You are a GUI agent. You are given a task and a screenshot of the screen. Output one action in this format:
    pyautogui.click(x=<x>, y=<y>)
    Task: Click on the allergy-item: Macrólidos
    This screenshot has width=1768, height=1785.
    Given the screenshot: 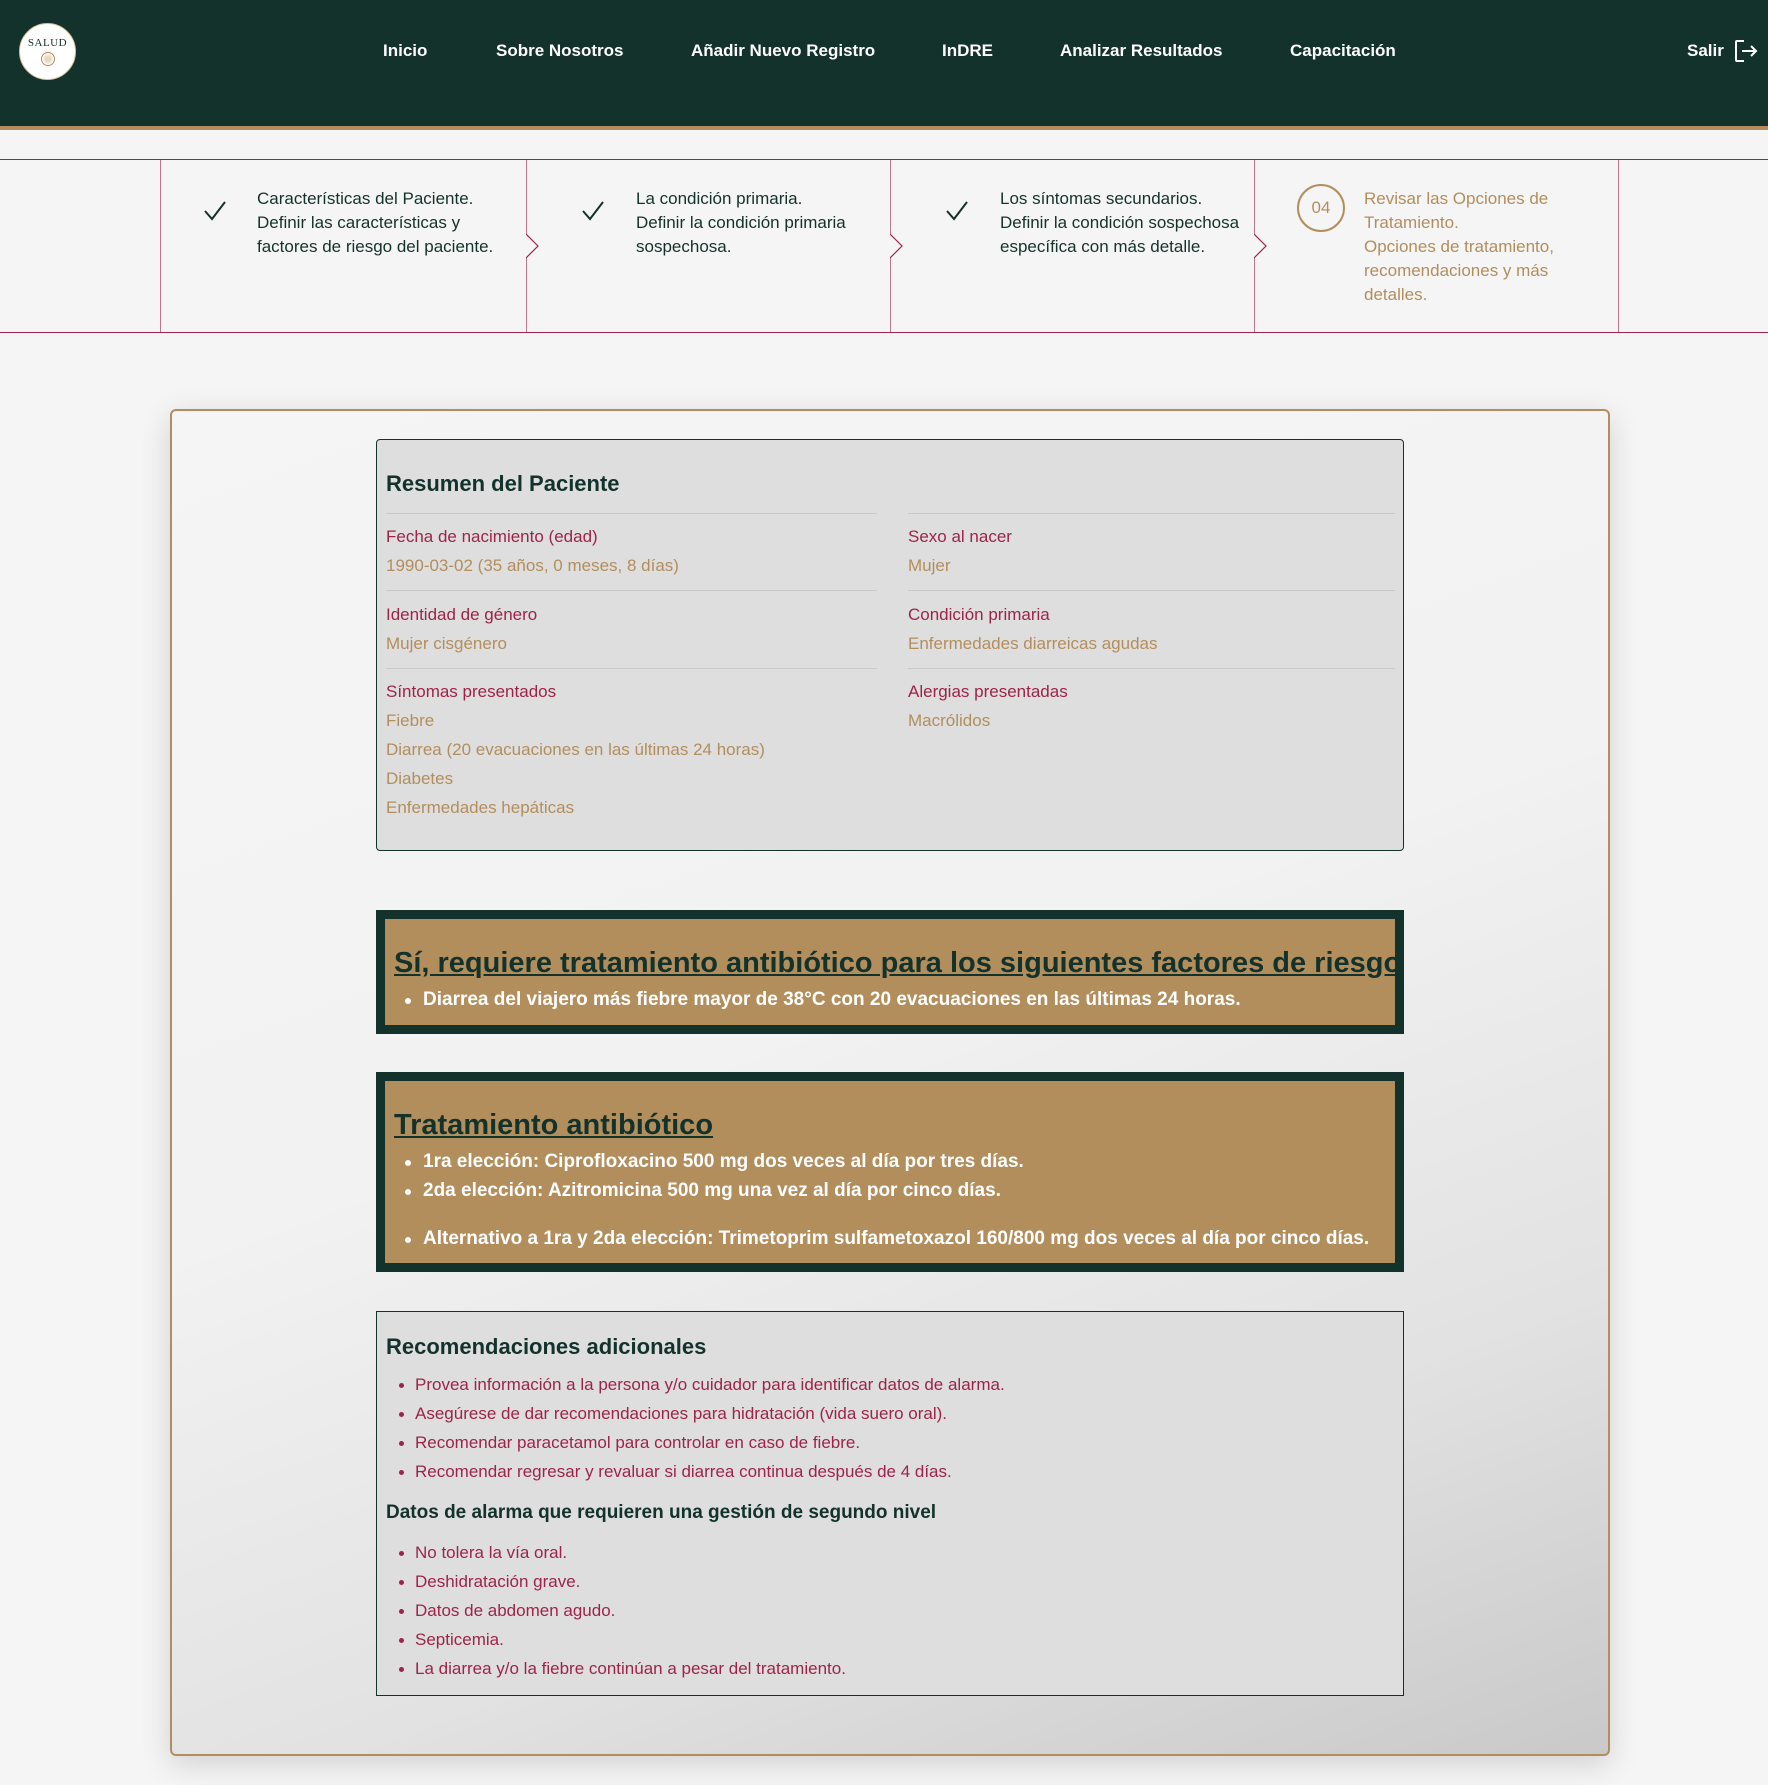 What is the action you would take?
    pyautogui.click(x=949, y=720)
    